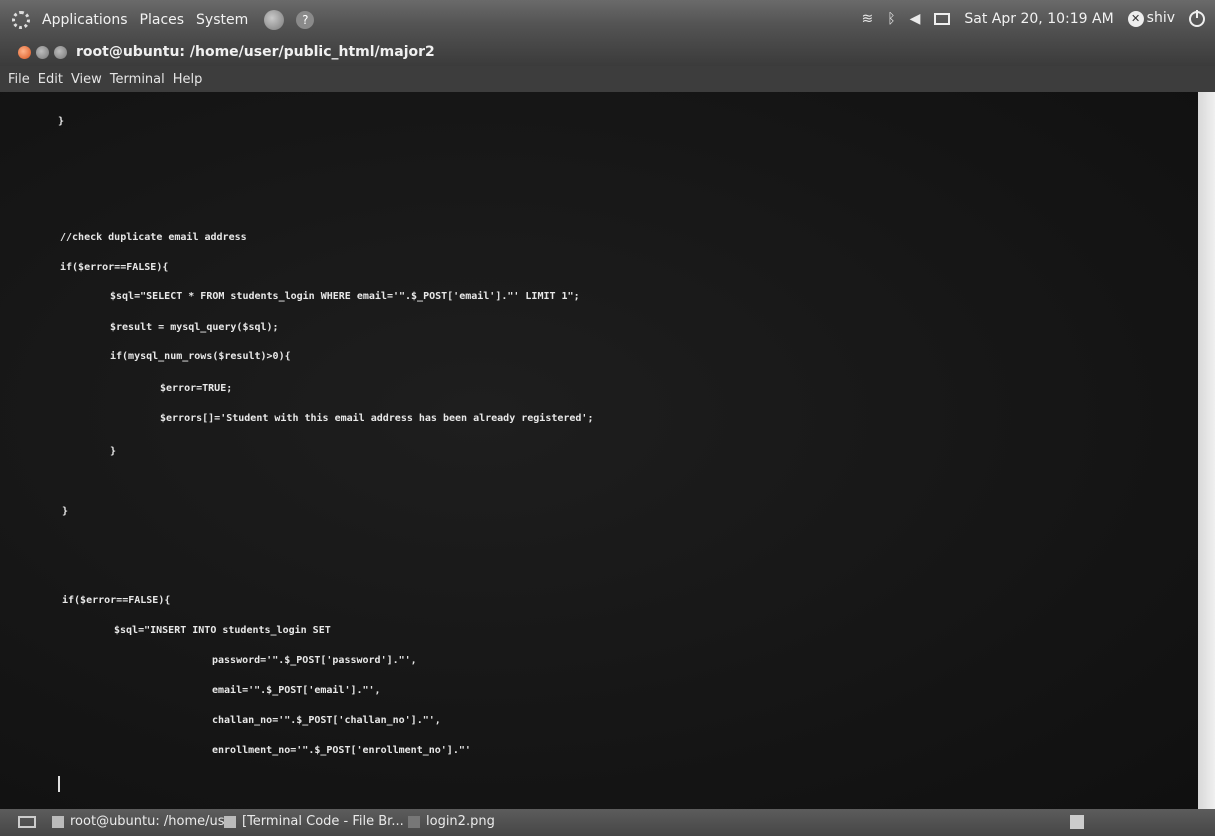 This screenshot has width=1215, height=836. Describe the element at coordinates (1038, 19) in the screenshot. I see `clock: Sat Apr 20, 10:19 AM` at that location.